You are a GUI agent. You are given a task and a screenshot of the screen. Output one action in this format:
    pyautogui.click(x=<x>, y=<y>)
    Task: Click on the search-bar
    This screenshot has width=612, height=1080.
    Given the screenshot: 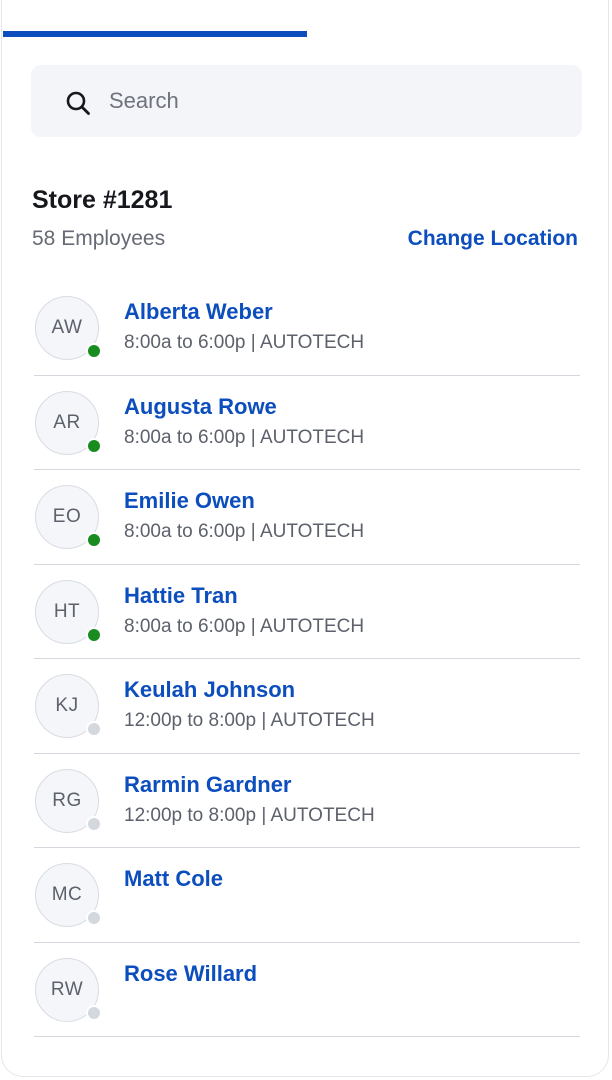 What is the action you would take?
    pyautogui.click(x=306, y=101)
    